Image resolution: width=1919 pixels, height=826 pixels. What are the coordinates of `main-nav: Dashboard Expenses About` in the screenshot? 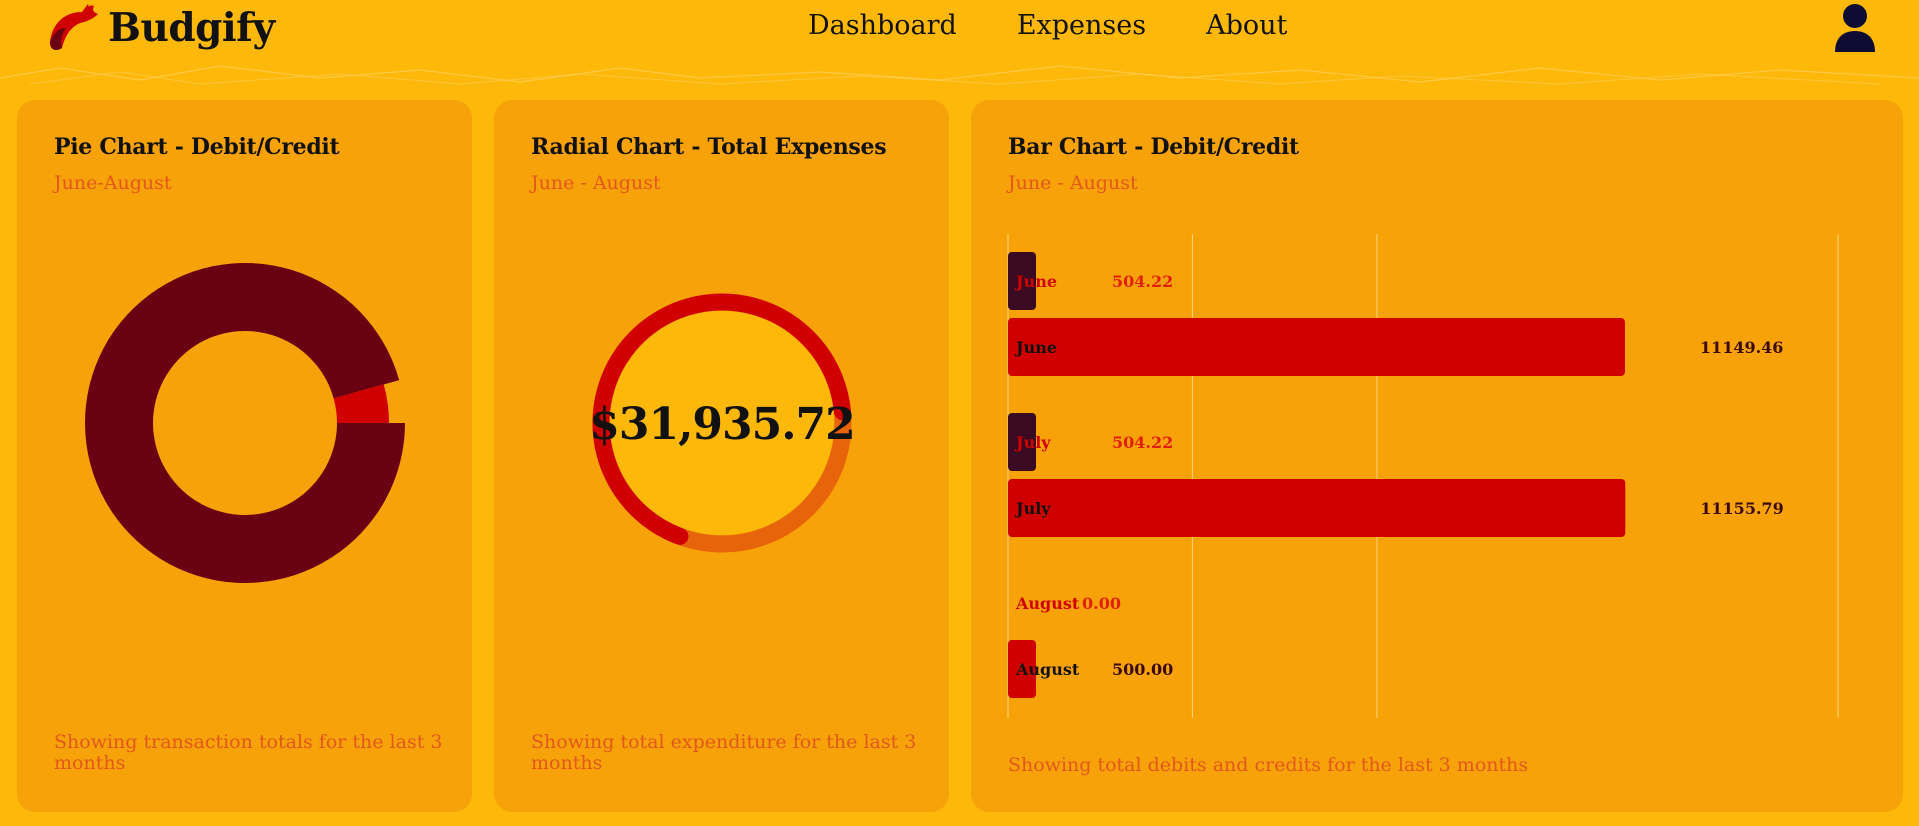 It's located at (1077, 25).